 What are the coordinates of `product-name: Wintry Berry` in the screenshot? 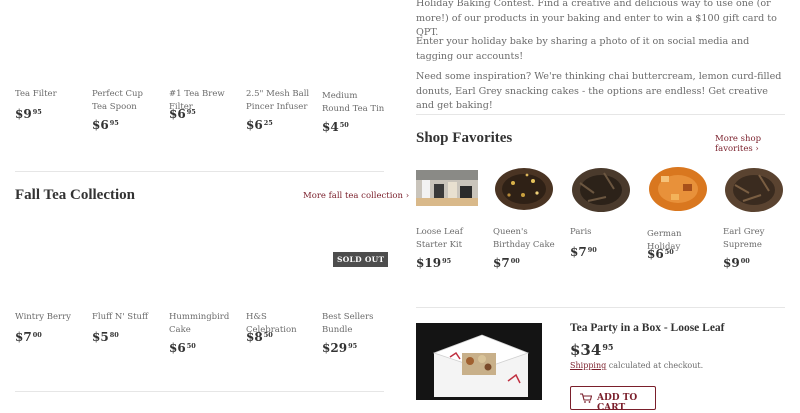 It's located at (48, 317).